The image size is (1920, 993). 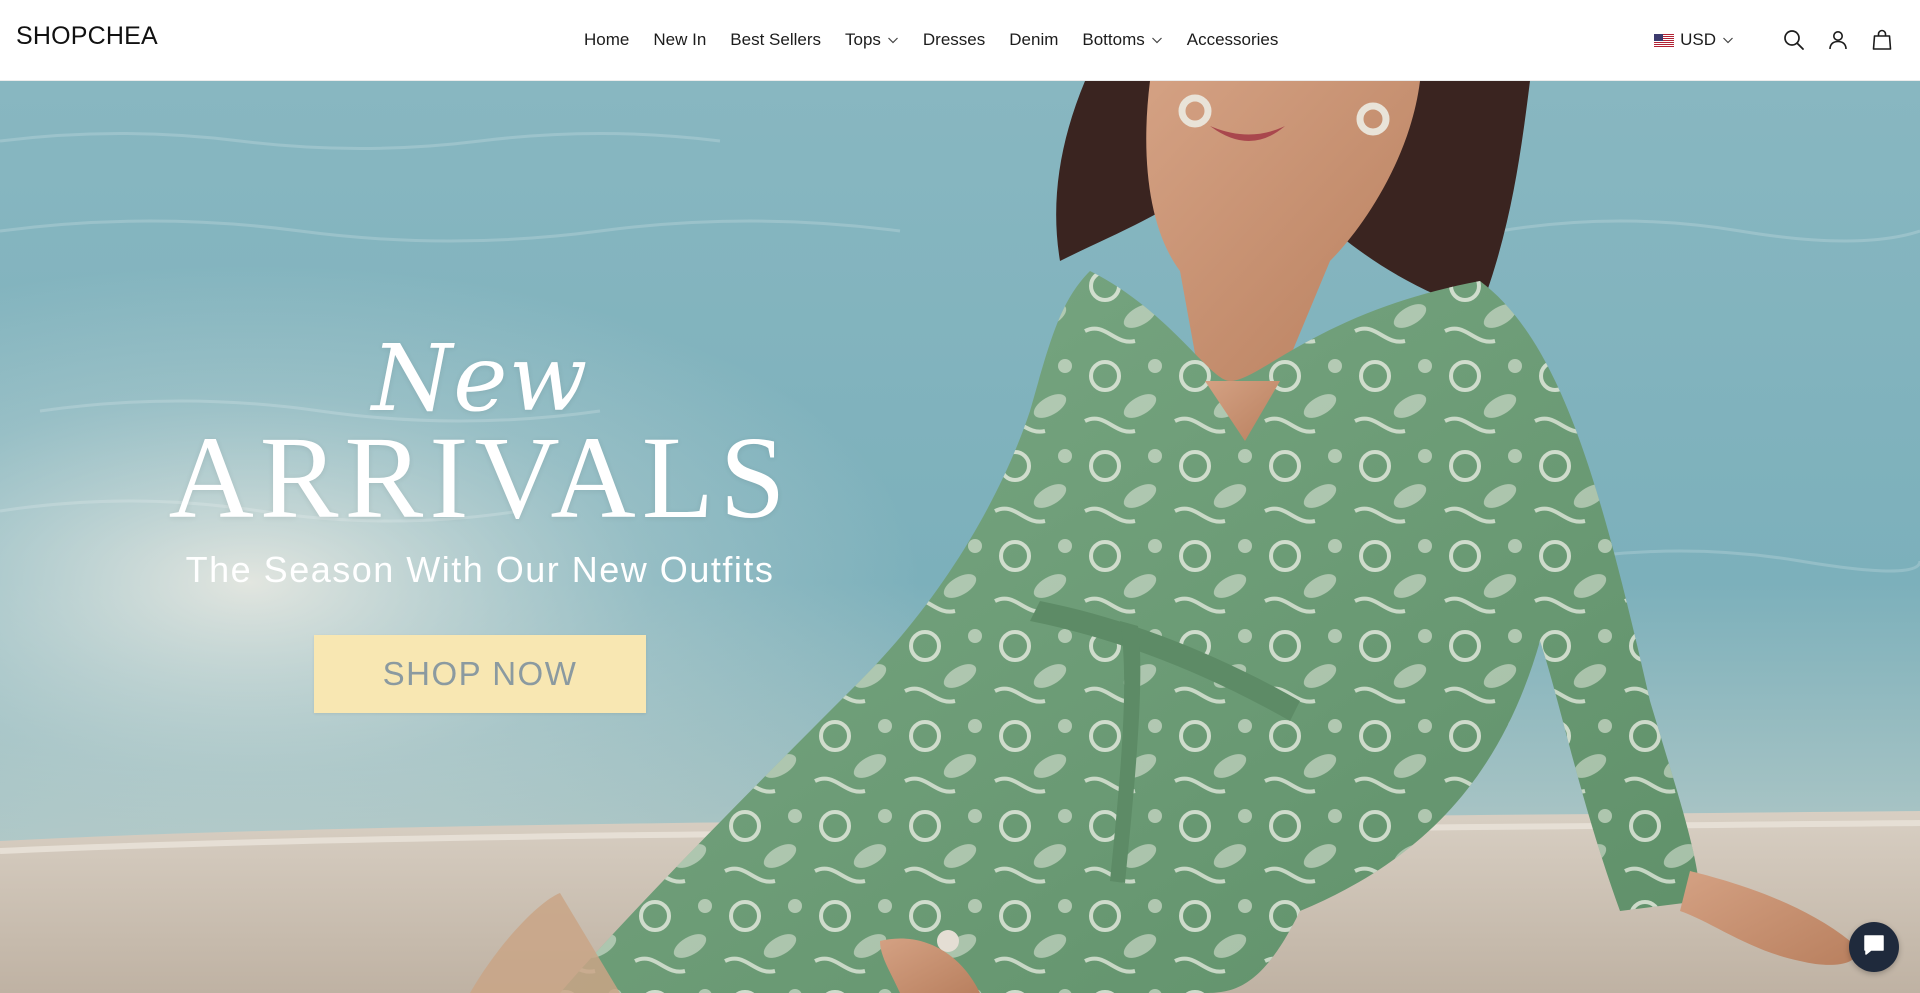 I want to click on account-icon, so click(x=1838, y=40).